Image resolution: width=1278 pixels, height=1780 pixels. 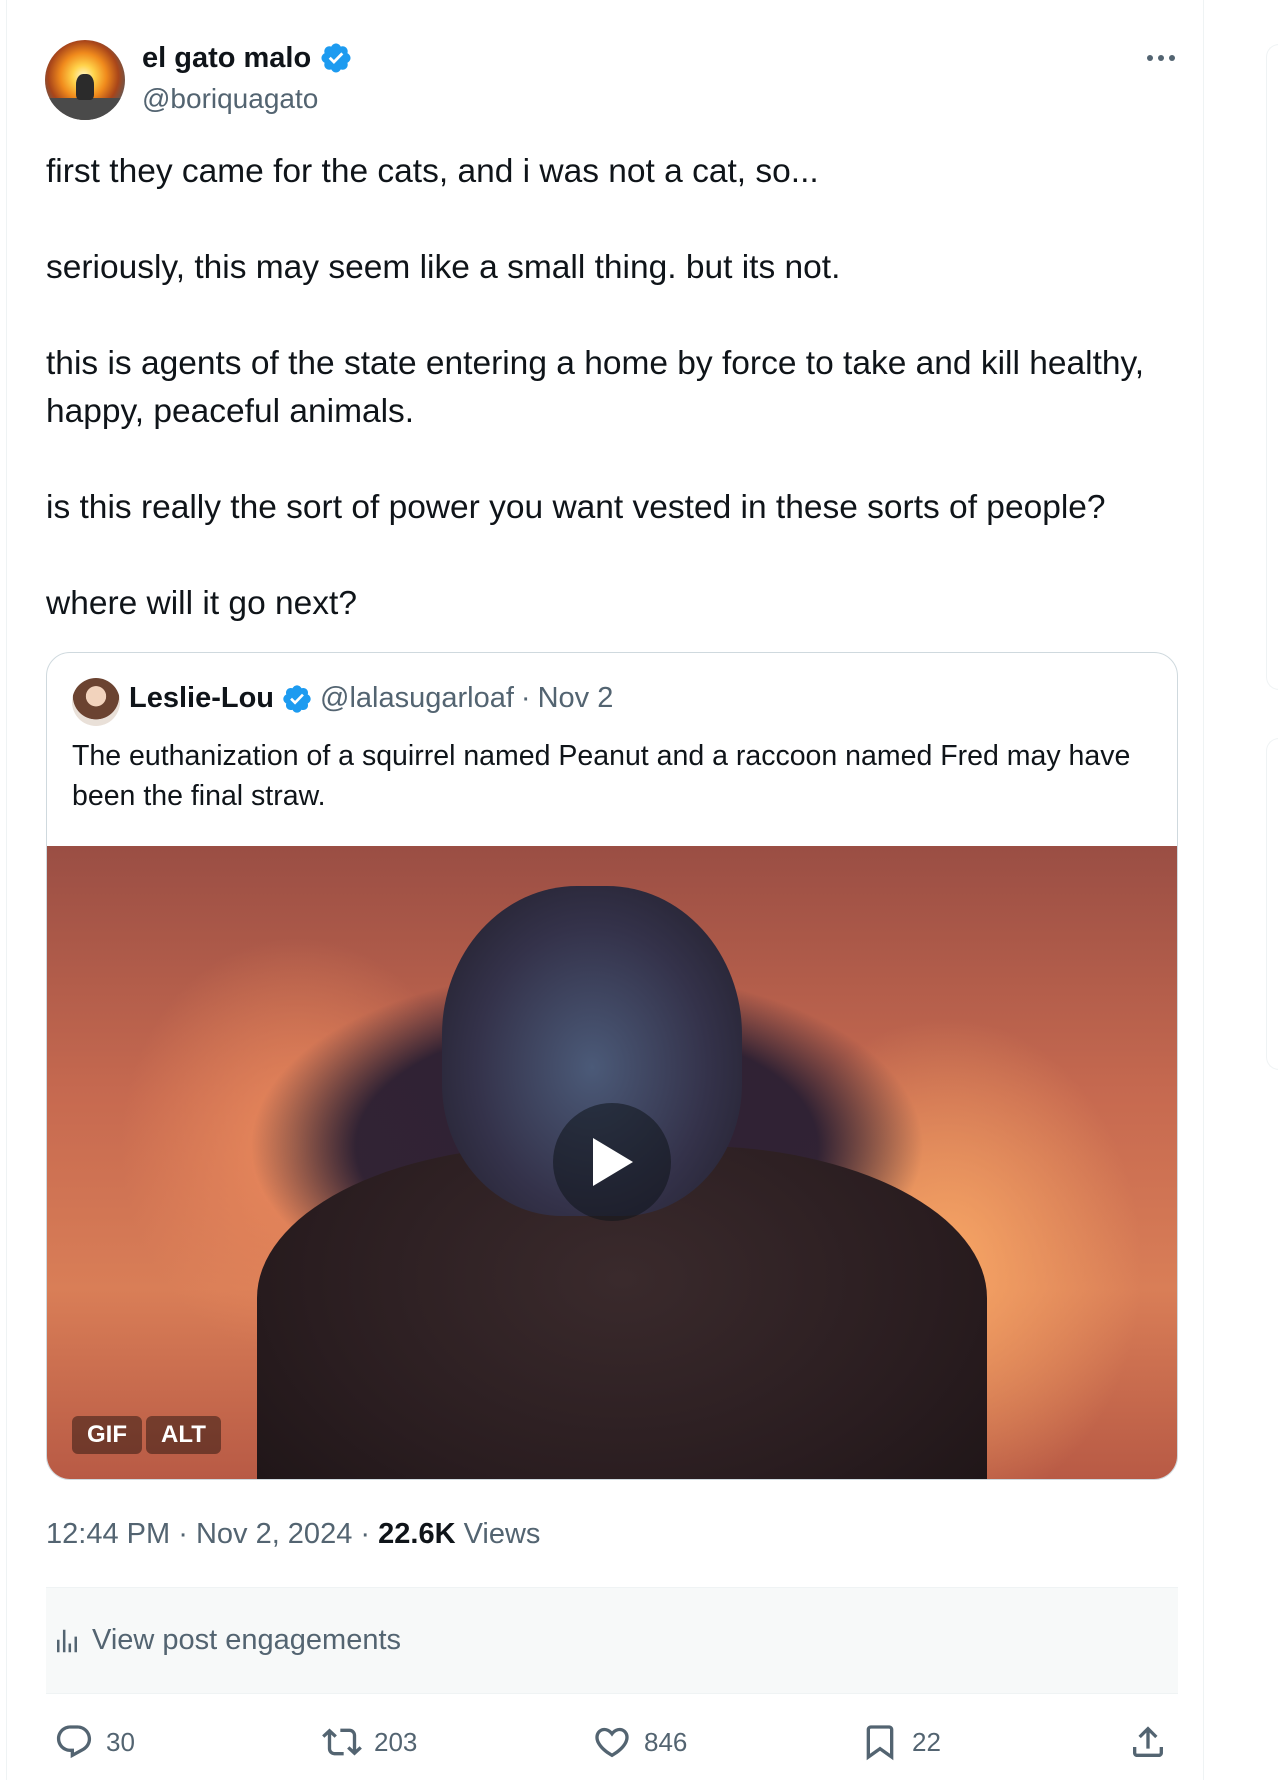 I want to click on share-icon, so click(x=1148, y=1741).